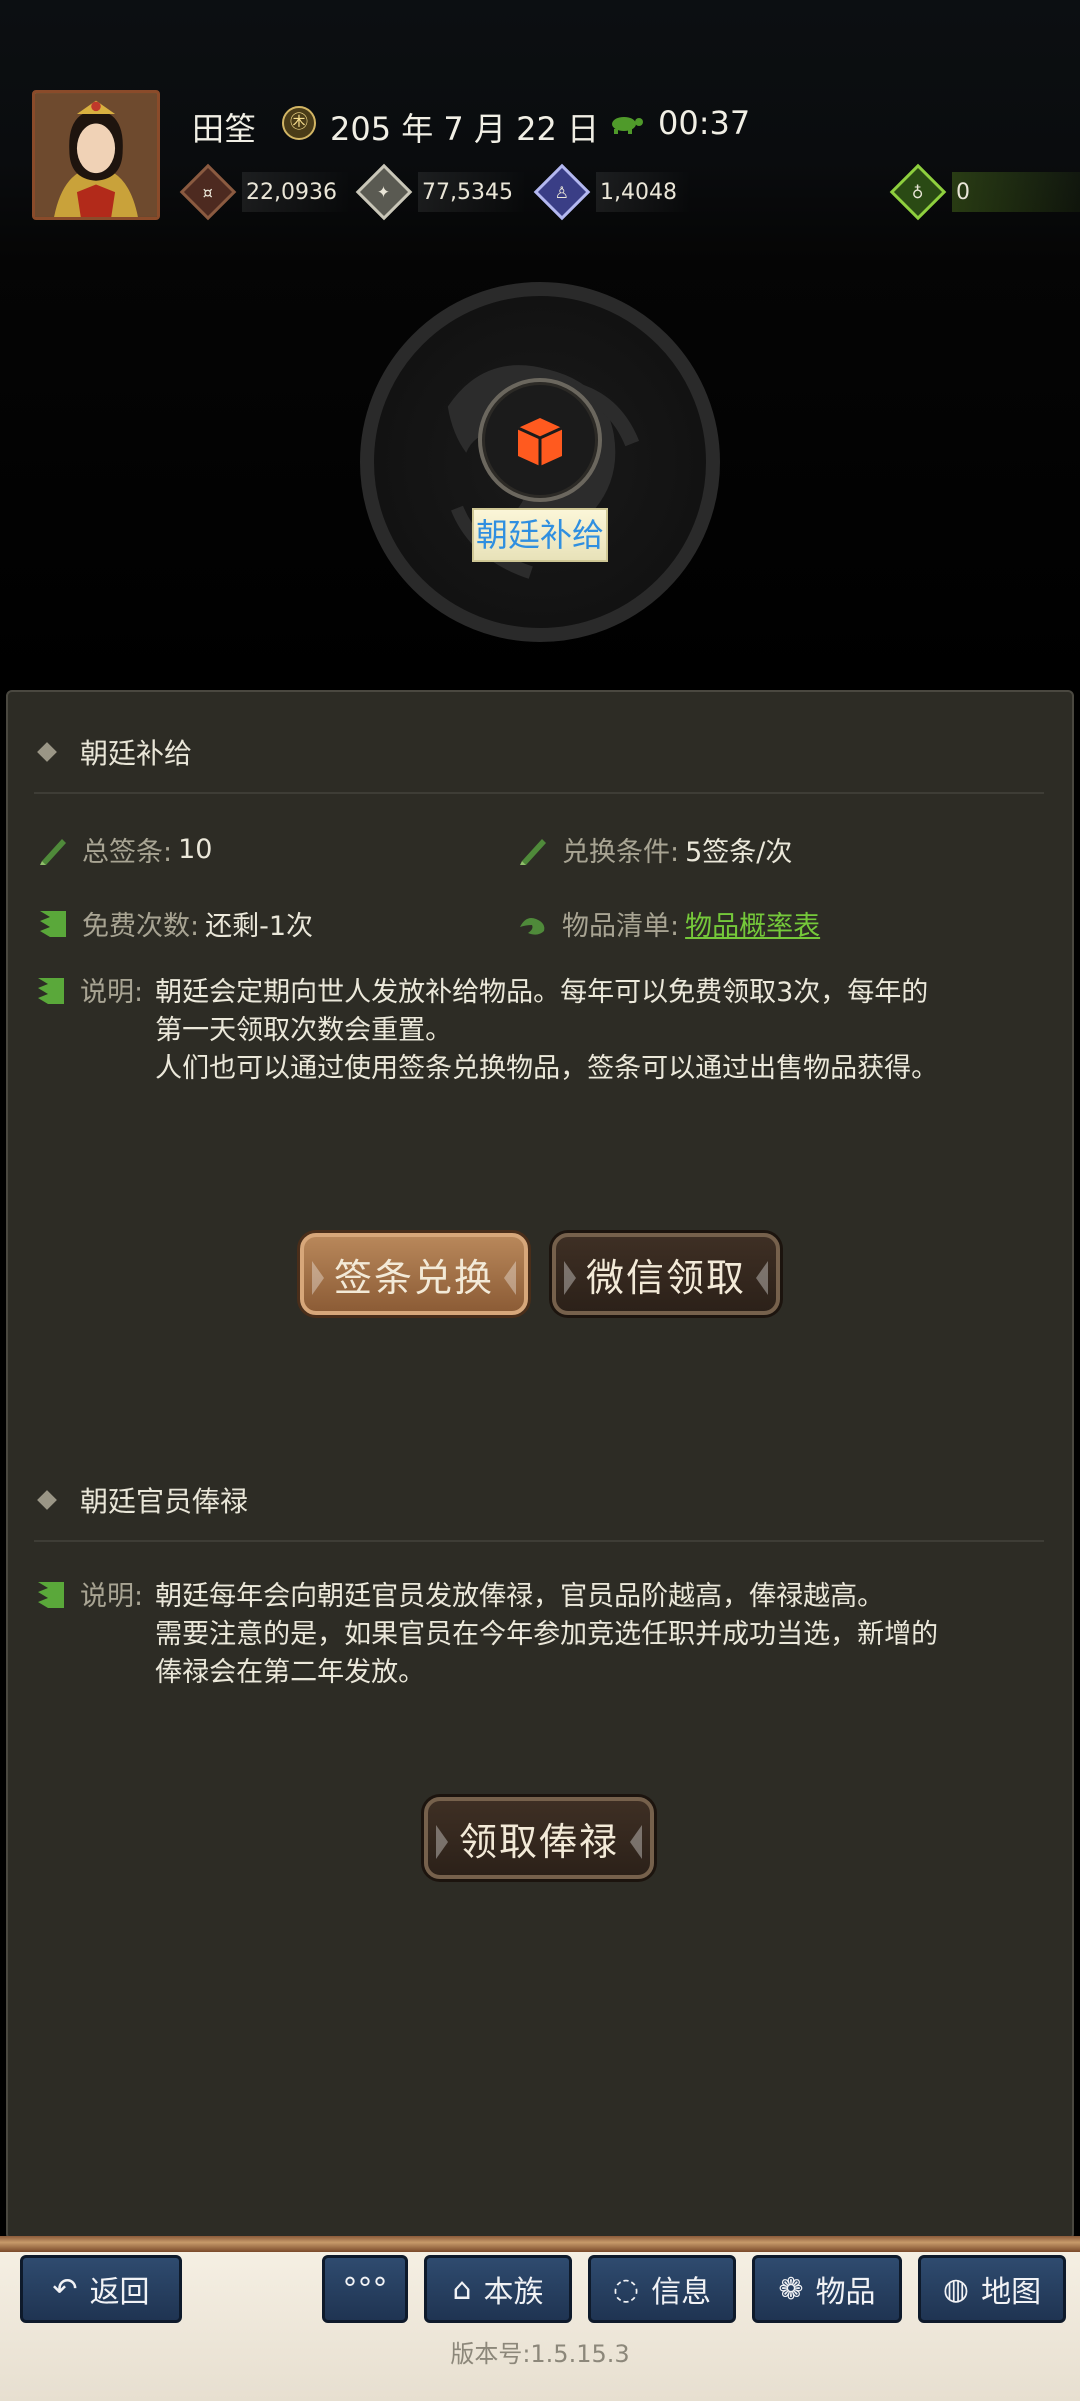 This screenshot has height=2401, width=1080. I want to click on item-probability-link: 物品概率表, so click(752, 923).